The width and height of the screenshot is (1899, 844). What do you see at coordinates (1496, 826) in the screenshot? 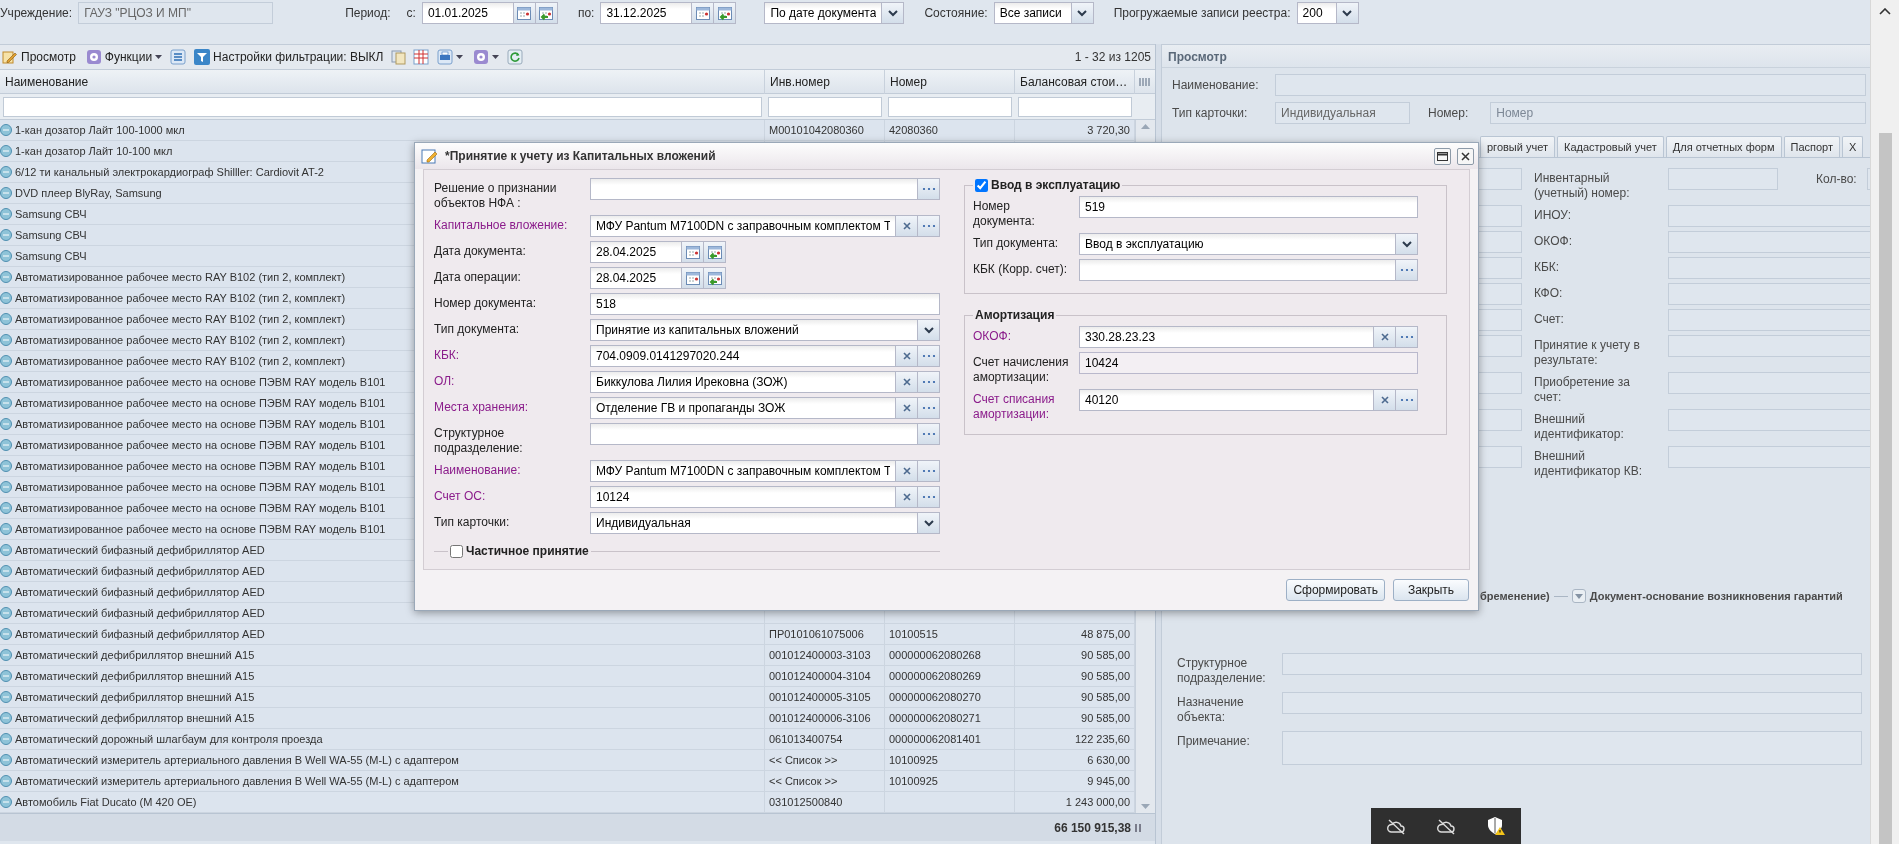
I see `shield-icon` at bounding box center [1496, 826].